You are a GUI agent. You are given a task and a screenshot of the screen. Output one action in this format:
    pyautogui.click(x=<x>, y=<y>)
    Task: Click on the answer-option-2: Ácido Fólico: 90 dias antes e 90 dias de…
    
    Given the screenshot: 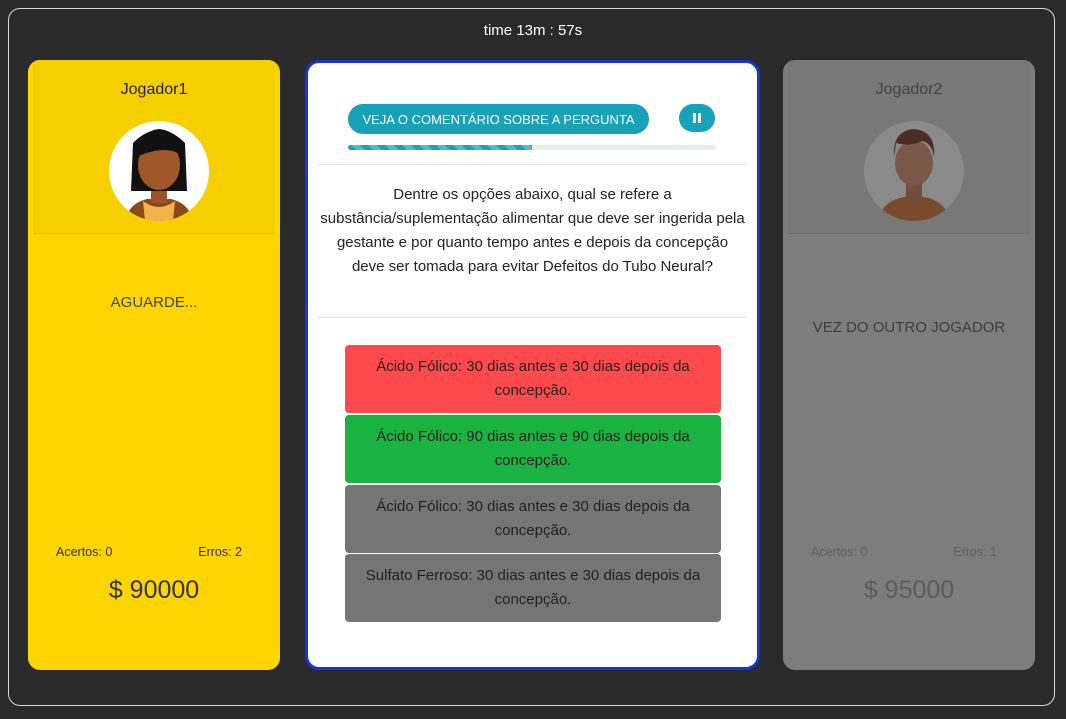 What is the action you would take?
    pyautogui.click(x=533, y=449)
    